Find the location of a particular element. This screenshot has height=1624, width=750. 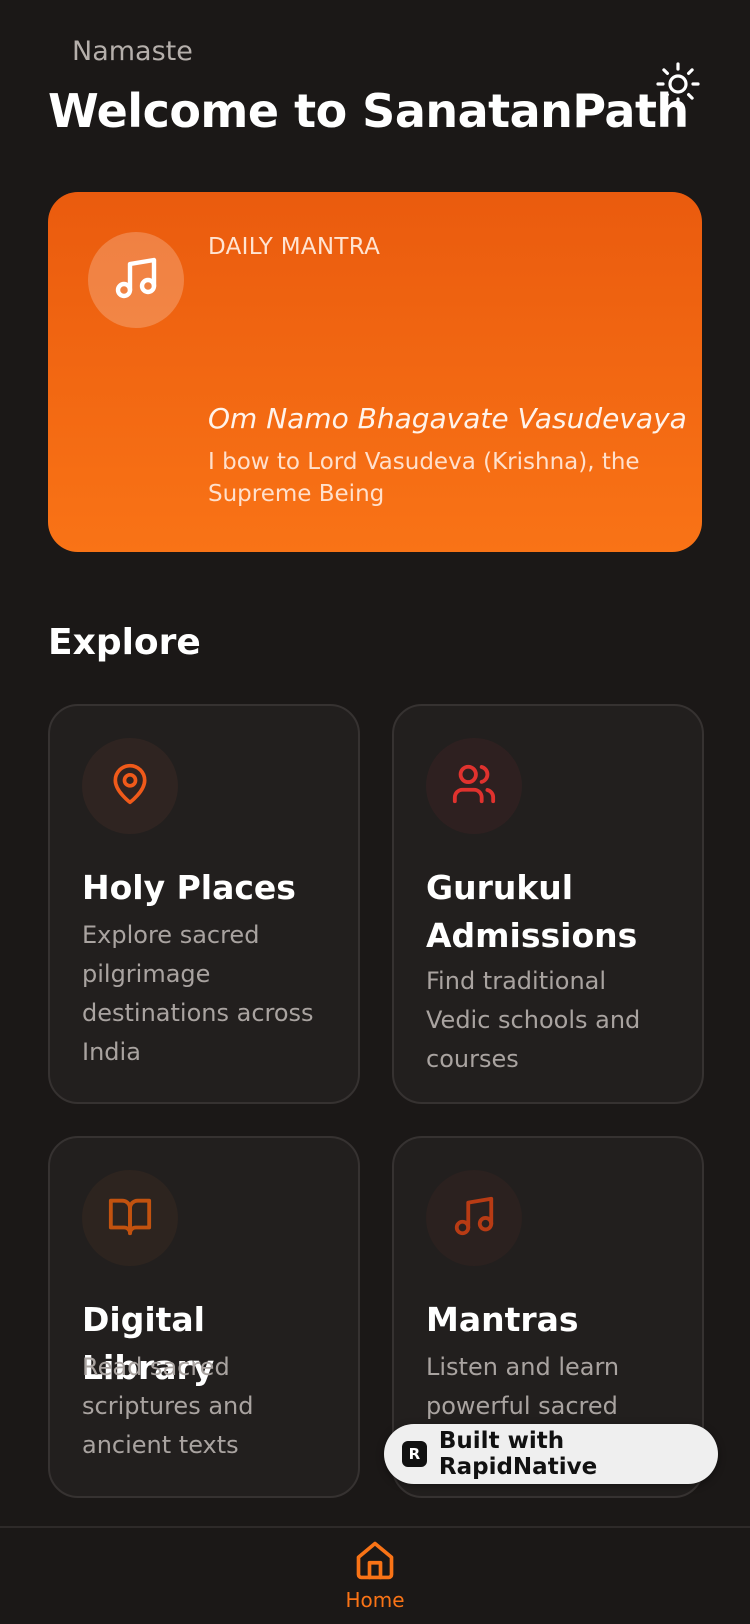

greeting-text: Namaste is located at coordinates (132, 51).